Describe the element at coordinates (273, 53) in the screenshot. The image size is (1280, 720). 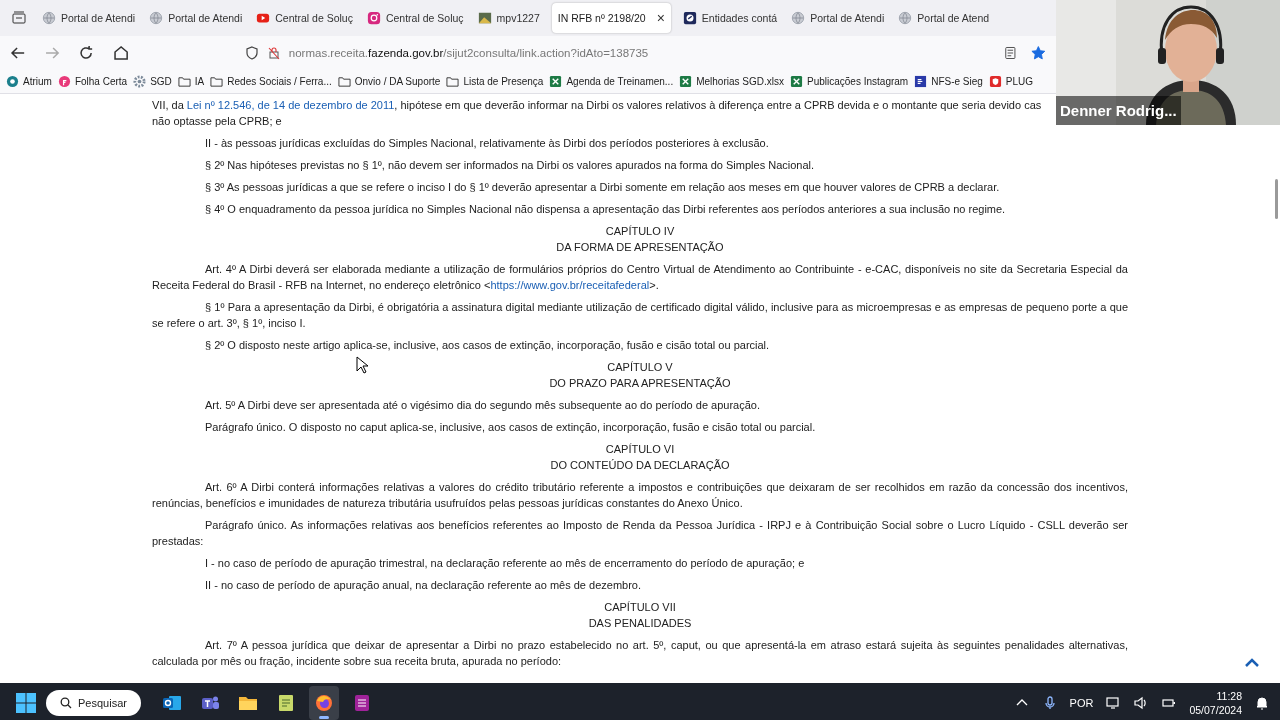
I see `lock-icon` at that location.